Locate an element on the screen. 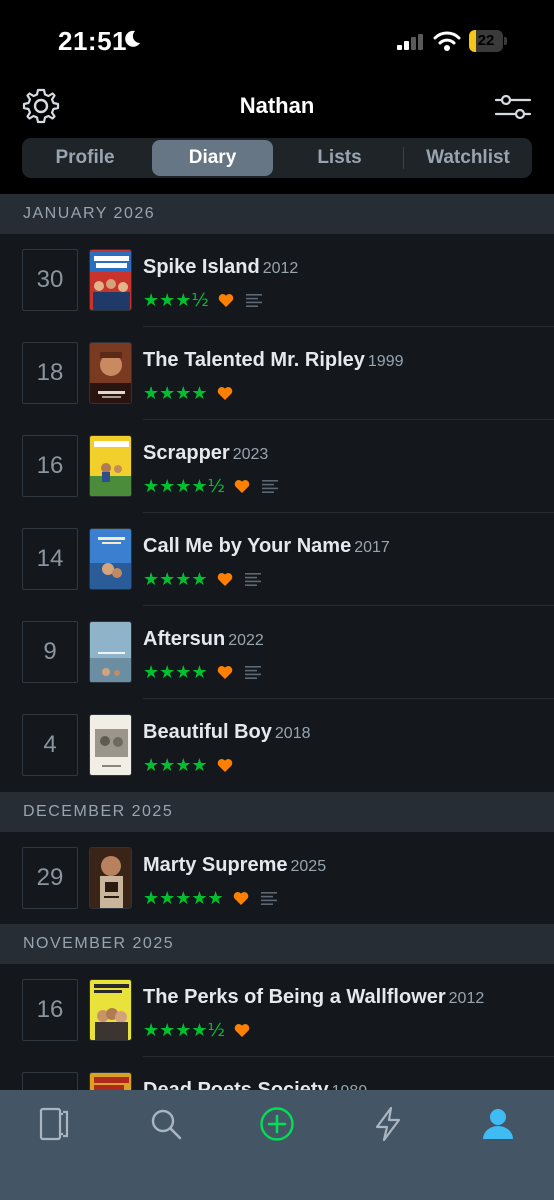 The width and height of the screenshot is (554, 1200). tab-watchlist: Watchlist is located at coordinates (468, 158).